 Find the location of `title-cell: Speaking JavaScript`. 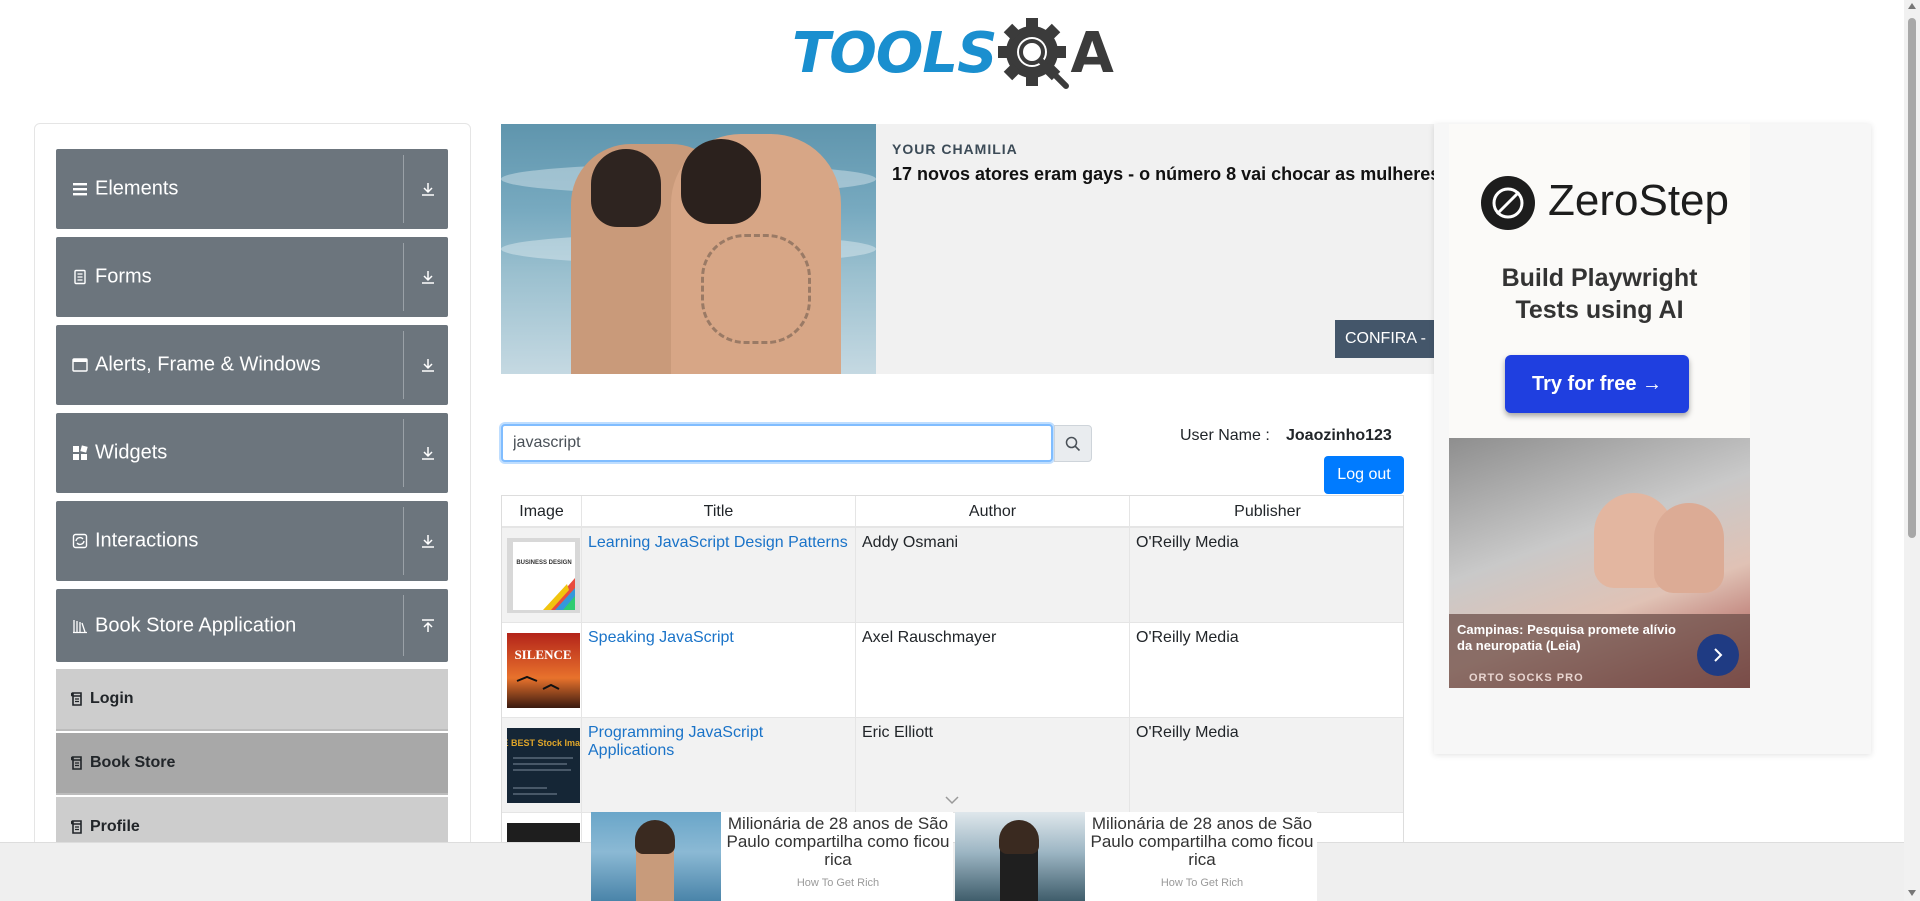

title-cell: Speaking JavaScript is located at coordinates (719, 670).